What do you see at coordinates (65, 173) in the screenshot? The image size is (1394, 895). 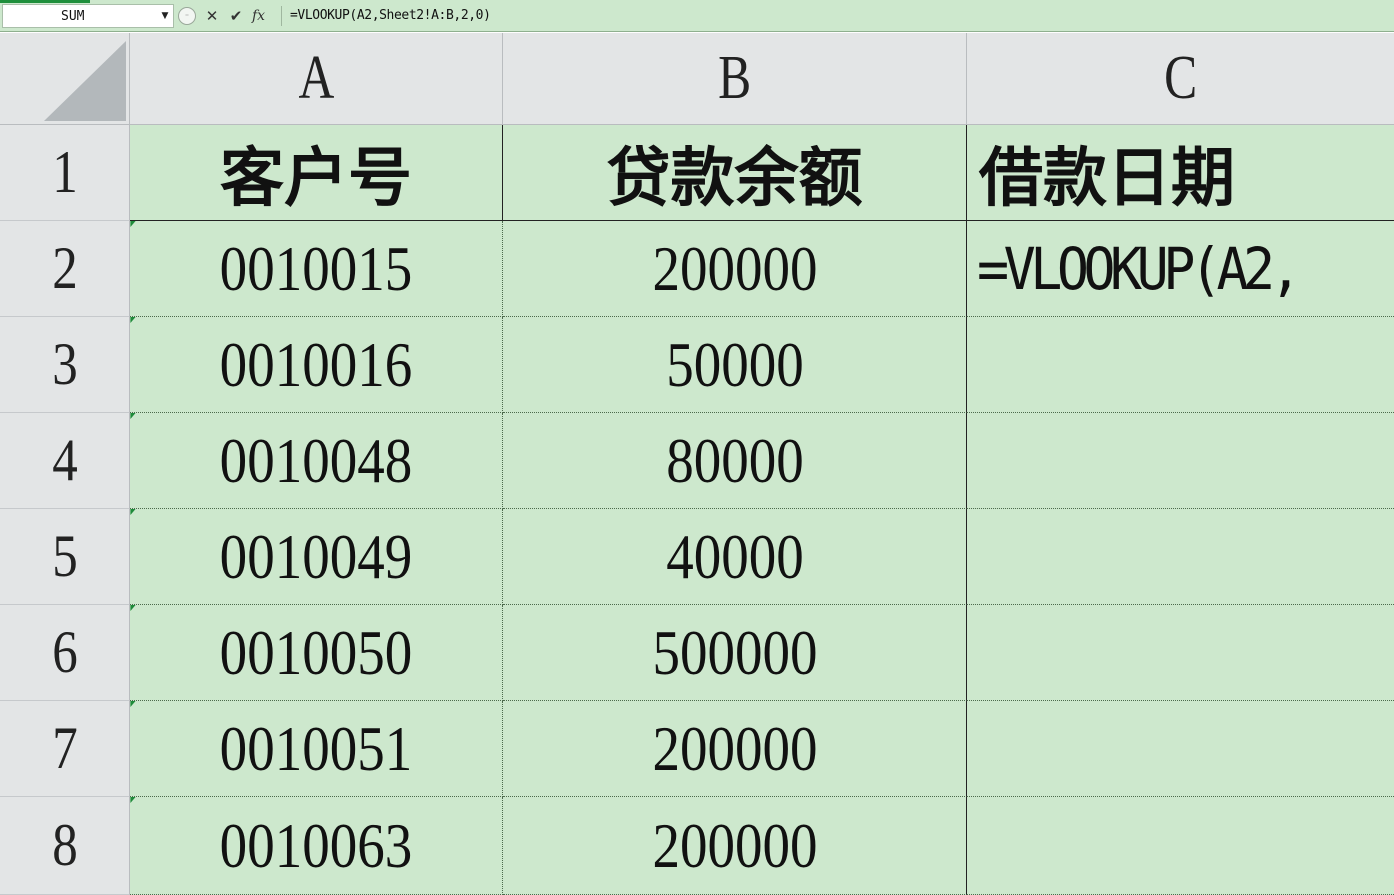 I see `row-header-1: 1` at bounding box center [65, 173].